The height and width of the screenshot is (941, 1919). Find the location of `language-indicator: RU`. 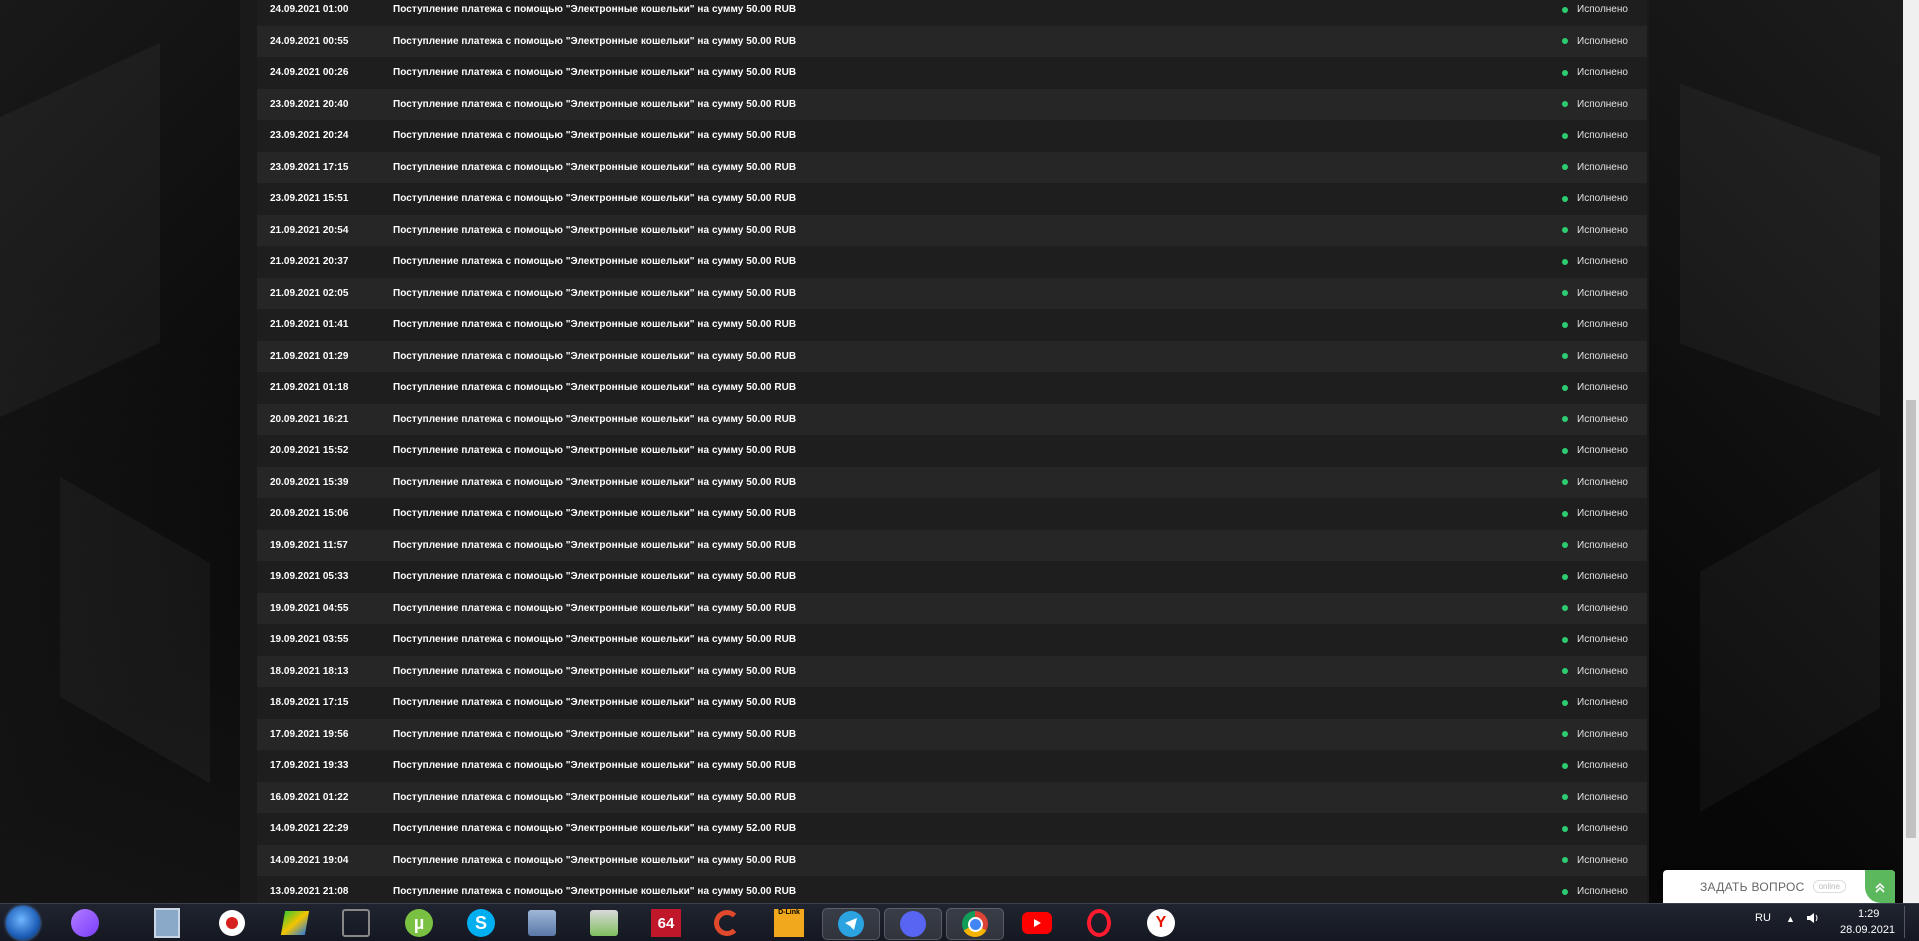

language-indicator: RU is located at coordinates (1763, 918).